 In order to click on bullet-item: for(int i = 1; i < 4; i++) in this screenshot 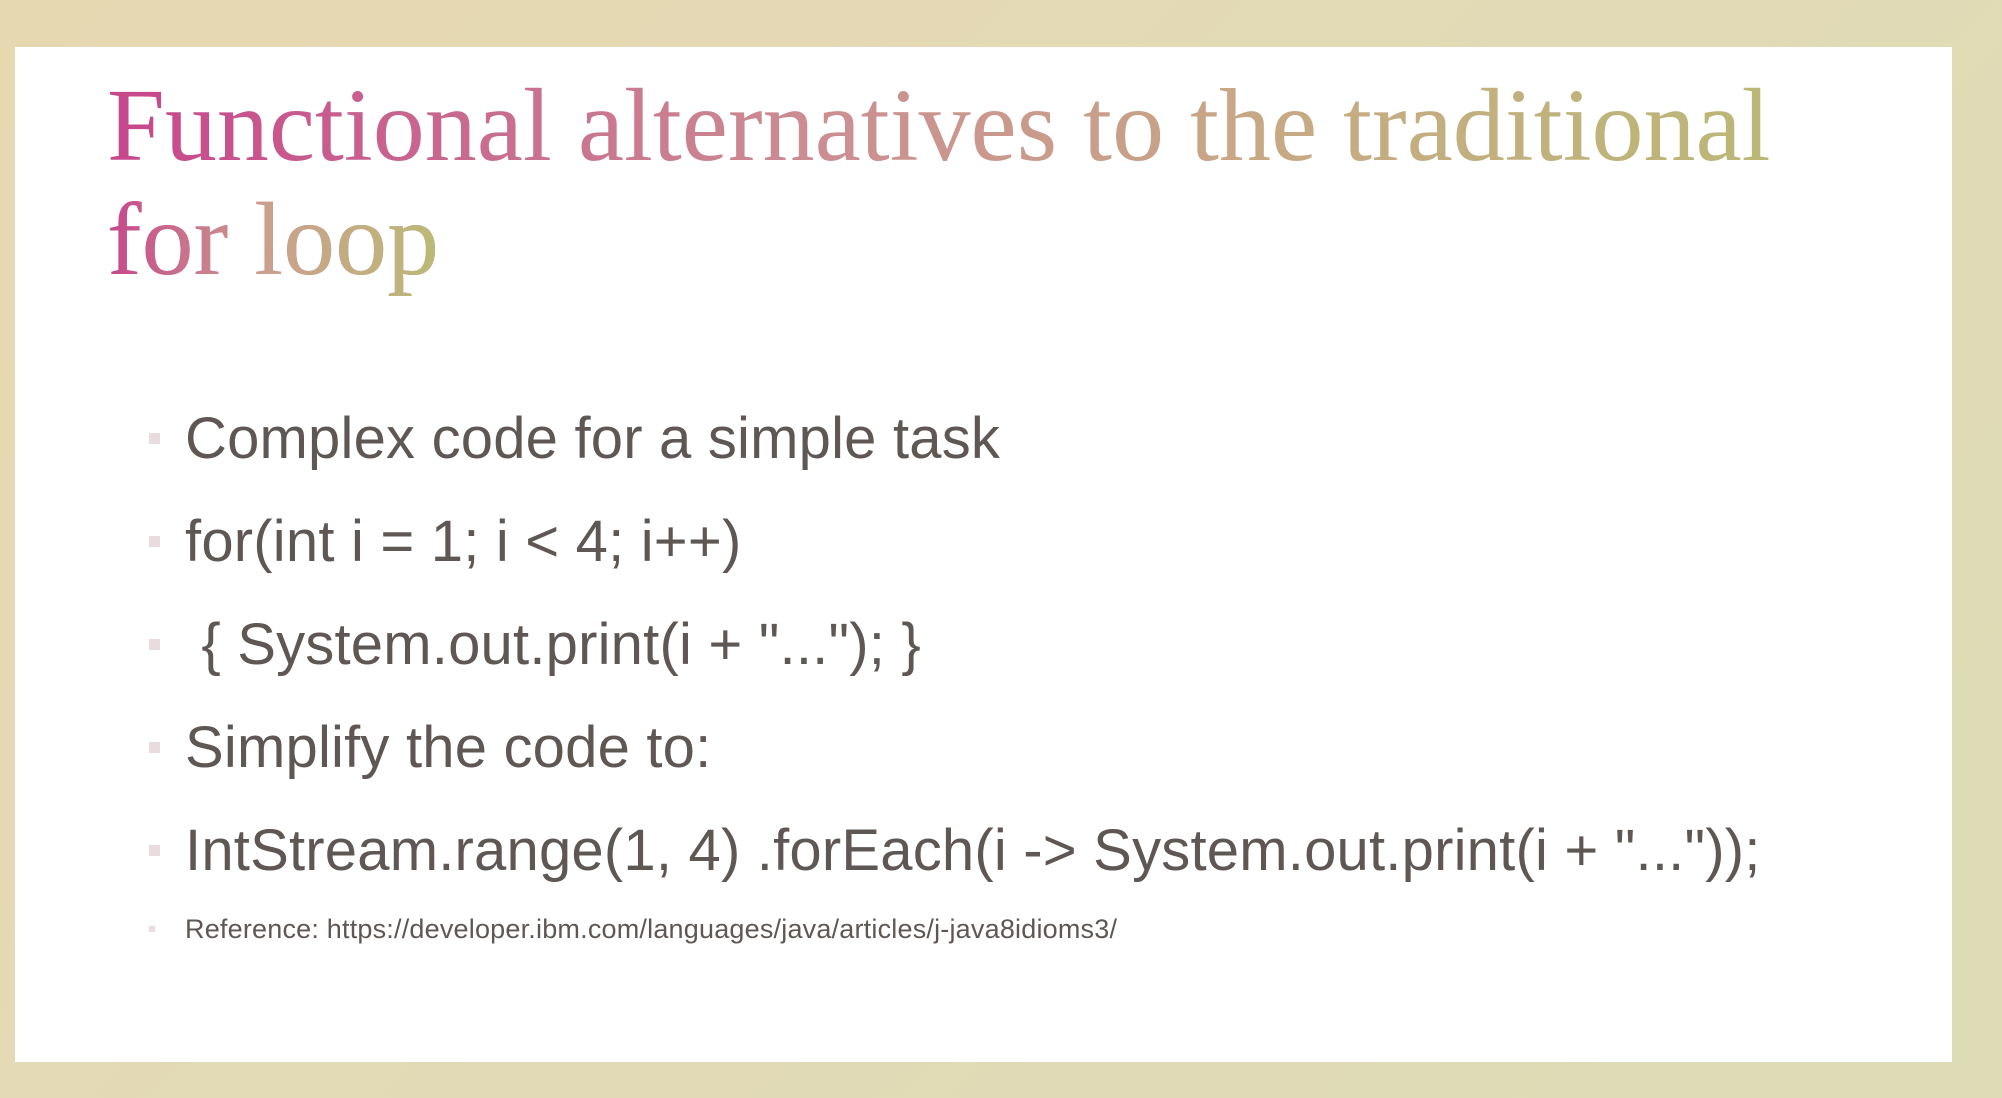, I will do `click(955, 541)`.